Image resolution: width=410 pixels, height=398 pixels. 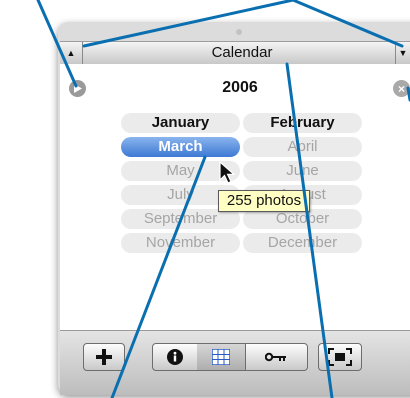 What do you see at coordinates (57, 44) in the screenshot?
I see `callout-line-prev-button` at bounding box center [57, 44].